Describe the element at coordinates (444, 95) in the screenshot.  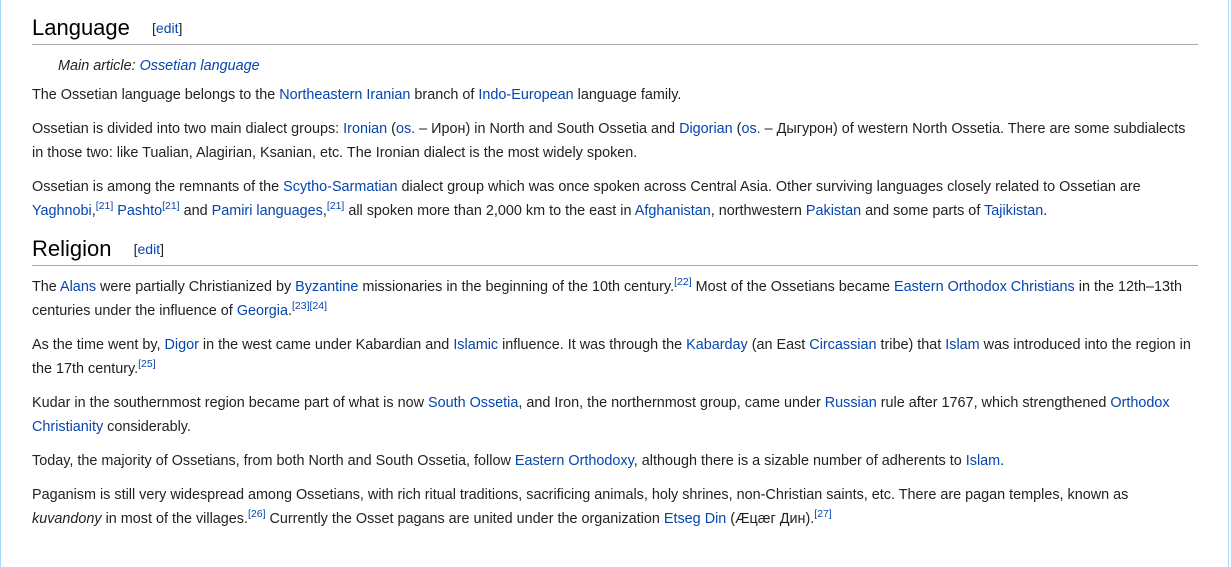
I see `text-run: branch of` at that location.